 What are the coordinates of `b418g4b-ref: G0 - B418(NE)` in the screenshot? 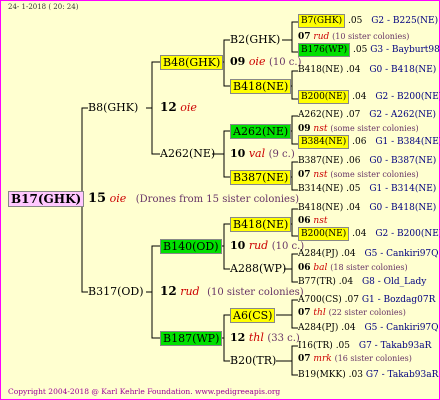 It's located at (403, 208).